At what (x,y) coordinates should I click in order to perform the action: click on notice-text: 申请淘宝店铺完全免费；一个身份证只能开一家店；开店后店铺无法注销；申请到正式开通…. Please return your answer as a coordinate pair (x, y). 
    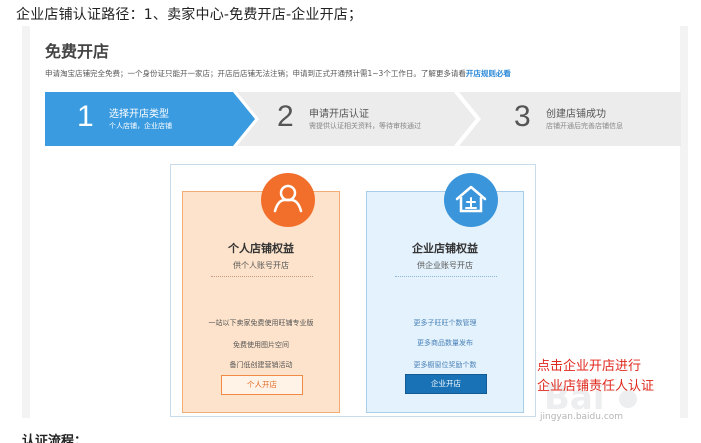
    Looking at the image, I should click on (278, 73).